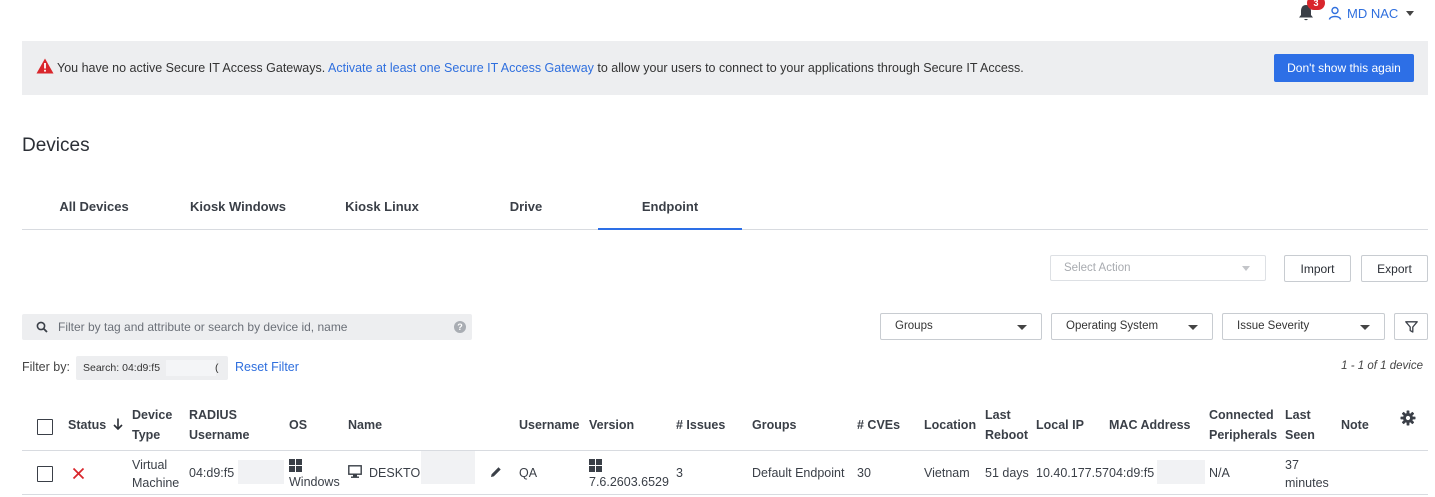  What do you see at coordinates (670, 210) in the screenshot?
I see `tab-endpoint: Endpoint` at bounding box center [670, 210].